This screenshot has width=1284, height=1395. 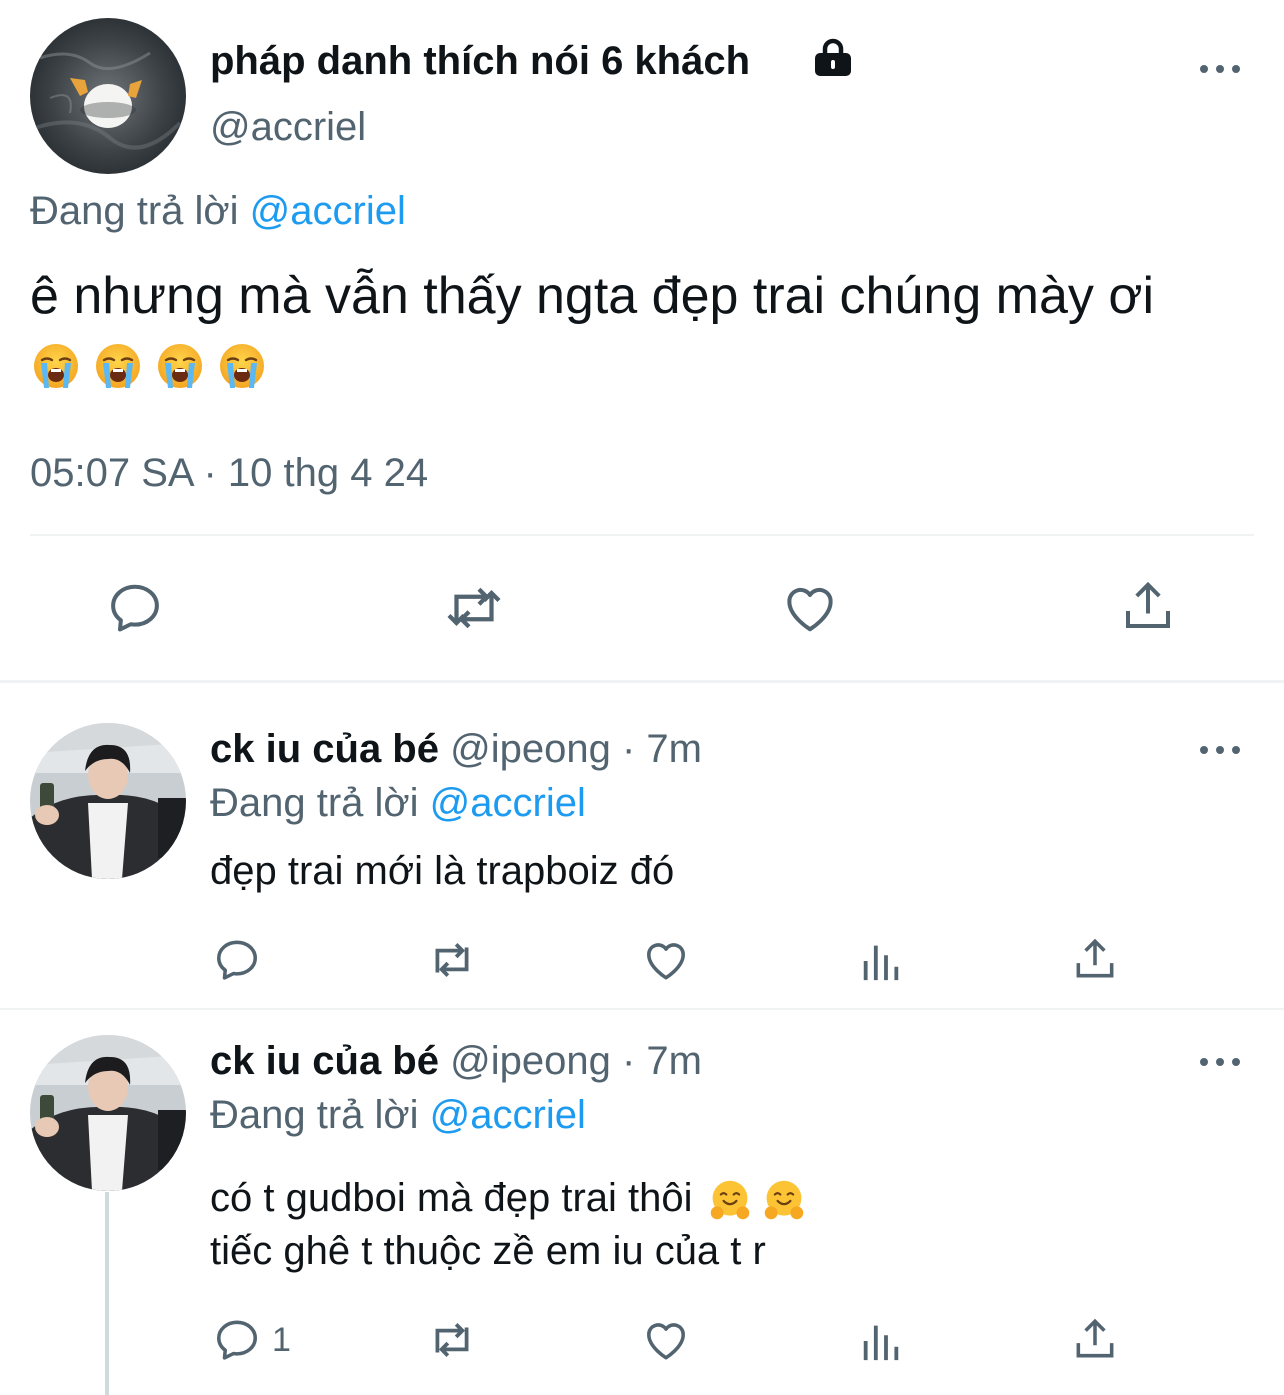 I want to click on tweet-text: đẹp trai mới là trapboiz đó, so click(x=442, y=871).